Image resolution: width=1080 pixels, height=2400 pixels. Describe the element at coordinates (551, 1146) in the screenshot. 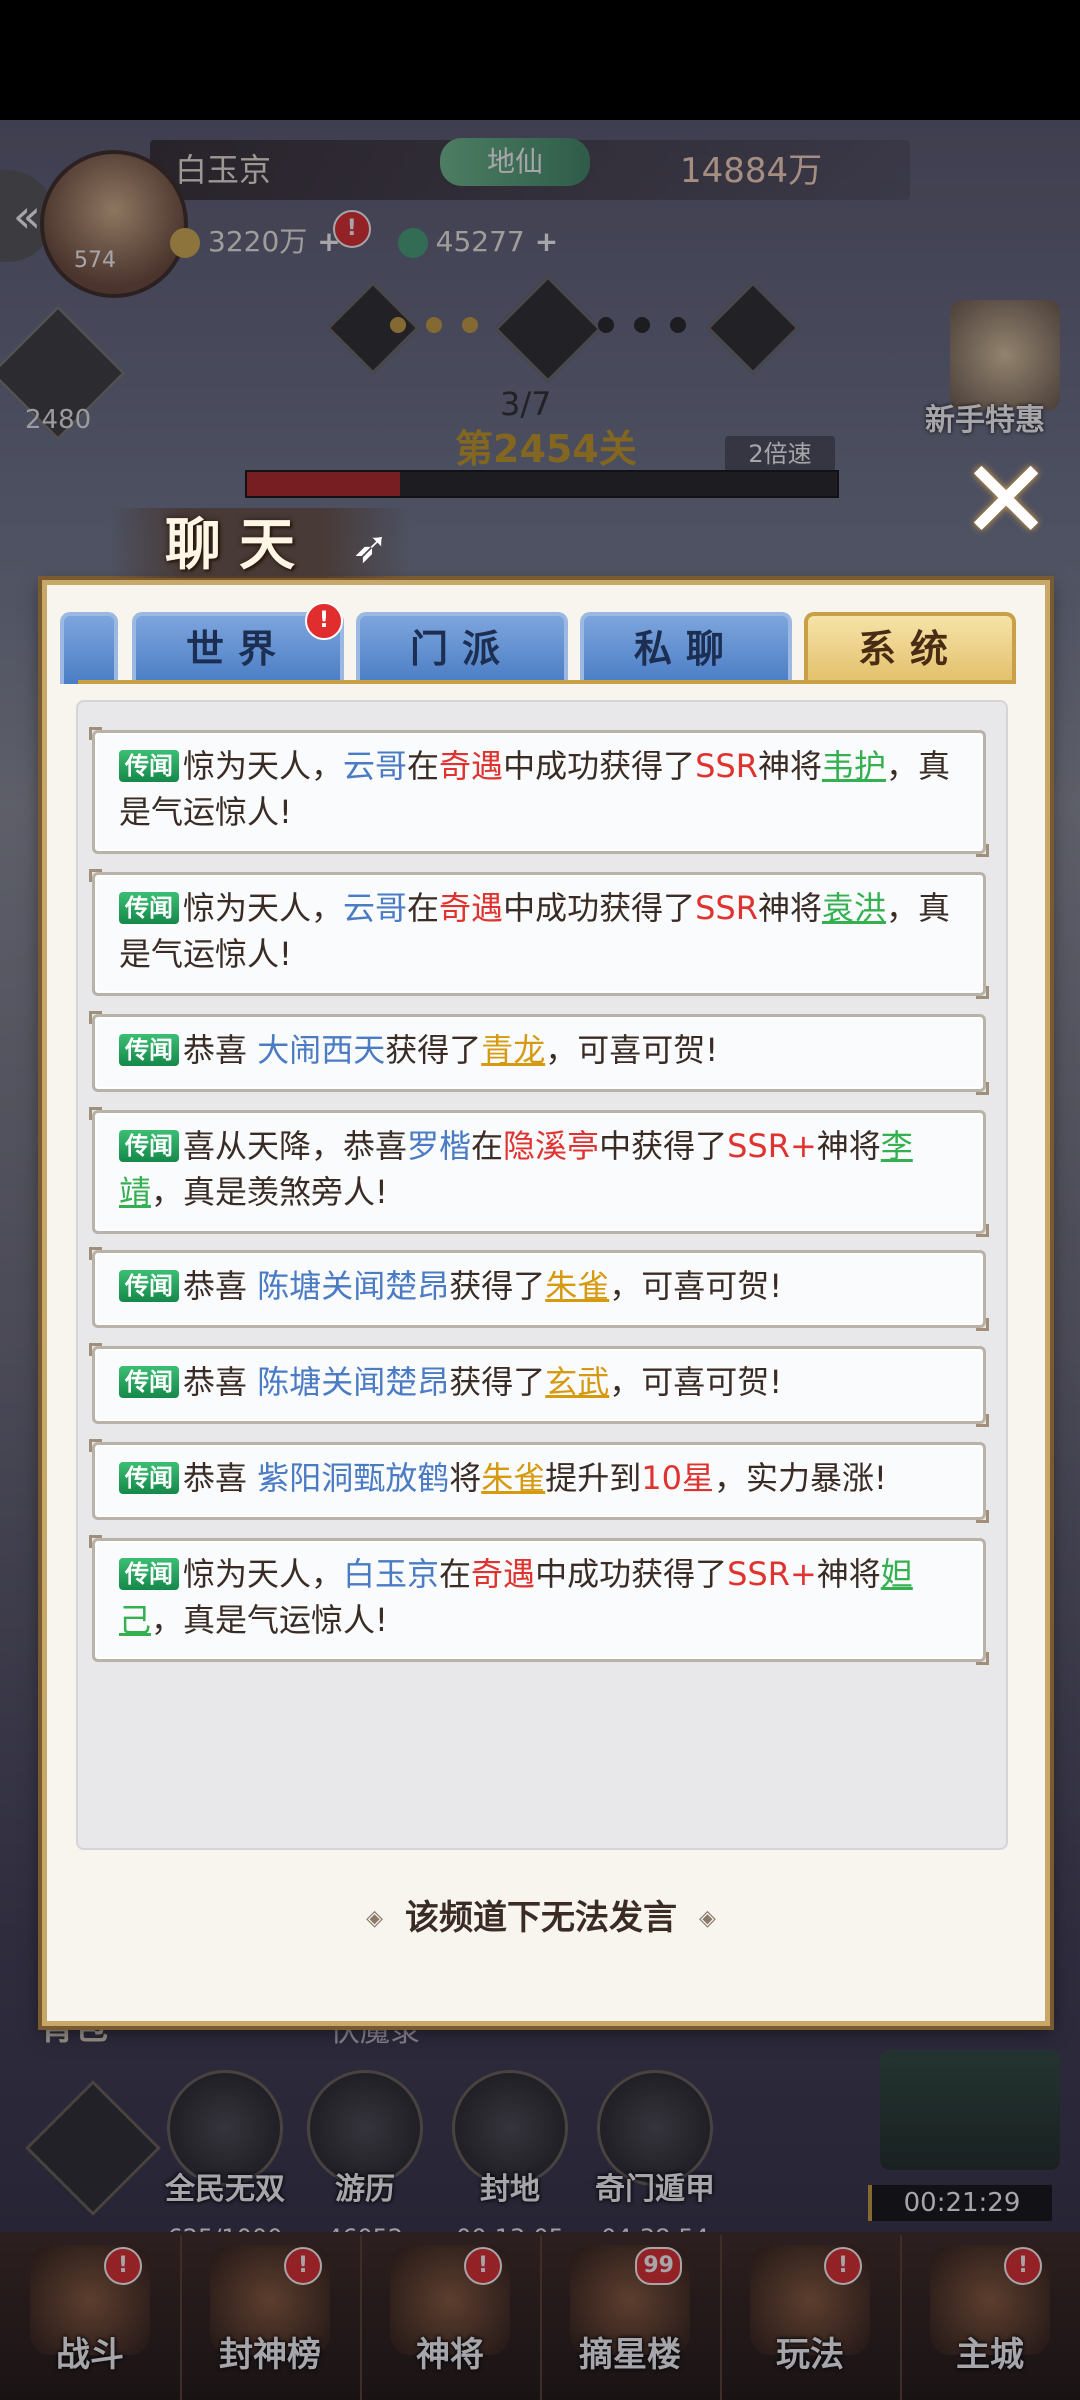

I see `event-name: 隐溪亭` at that location.